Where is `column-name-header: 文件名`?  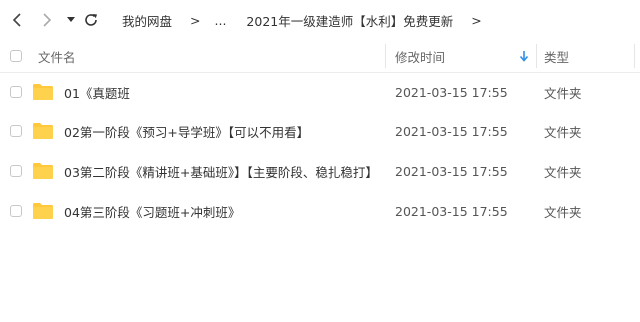 column-name-header: 文件名 is located at coordinates (57, 56).